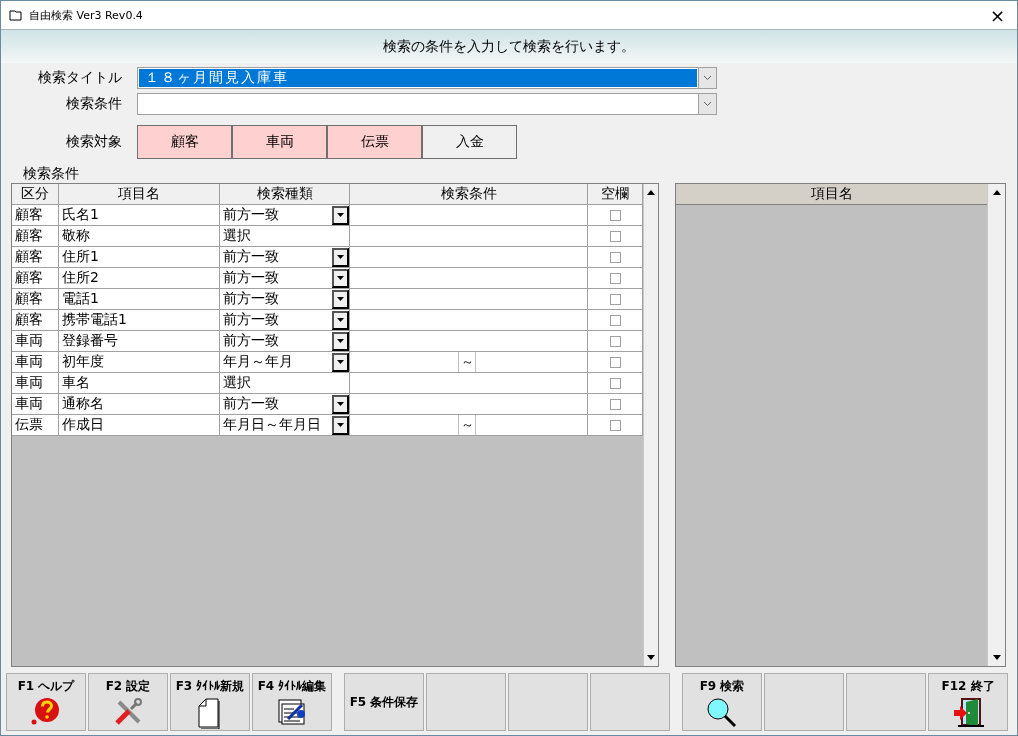  What do you see at coordinates (427, 78) in the screenshot?
I see `title-combo: １８ヶ月間見入庫車` at bounding box center [427, 78].